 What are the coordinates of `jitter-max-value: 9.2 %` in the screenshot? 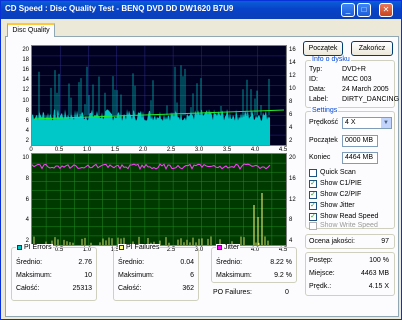 It's located at (283, 275).